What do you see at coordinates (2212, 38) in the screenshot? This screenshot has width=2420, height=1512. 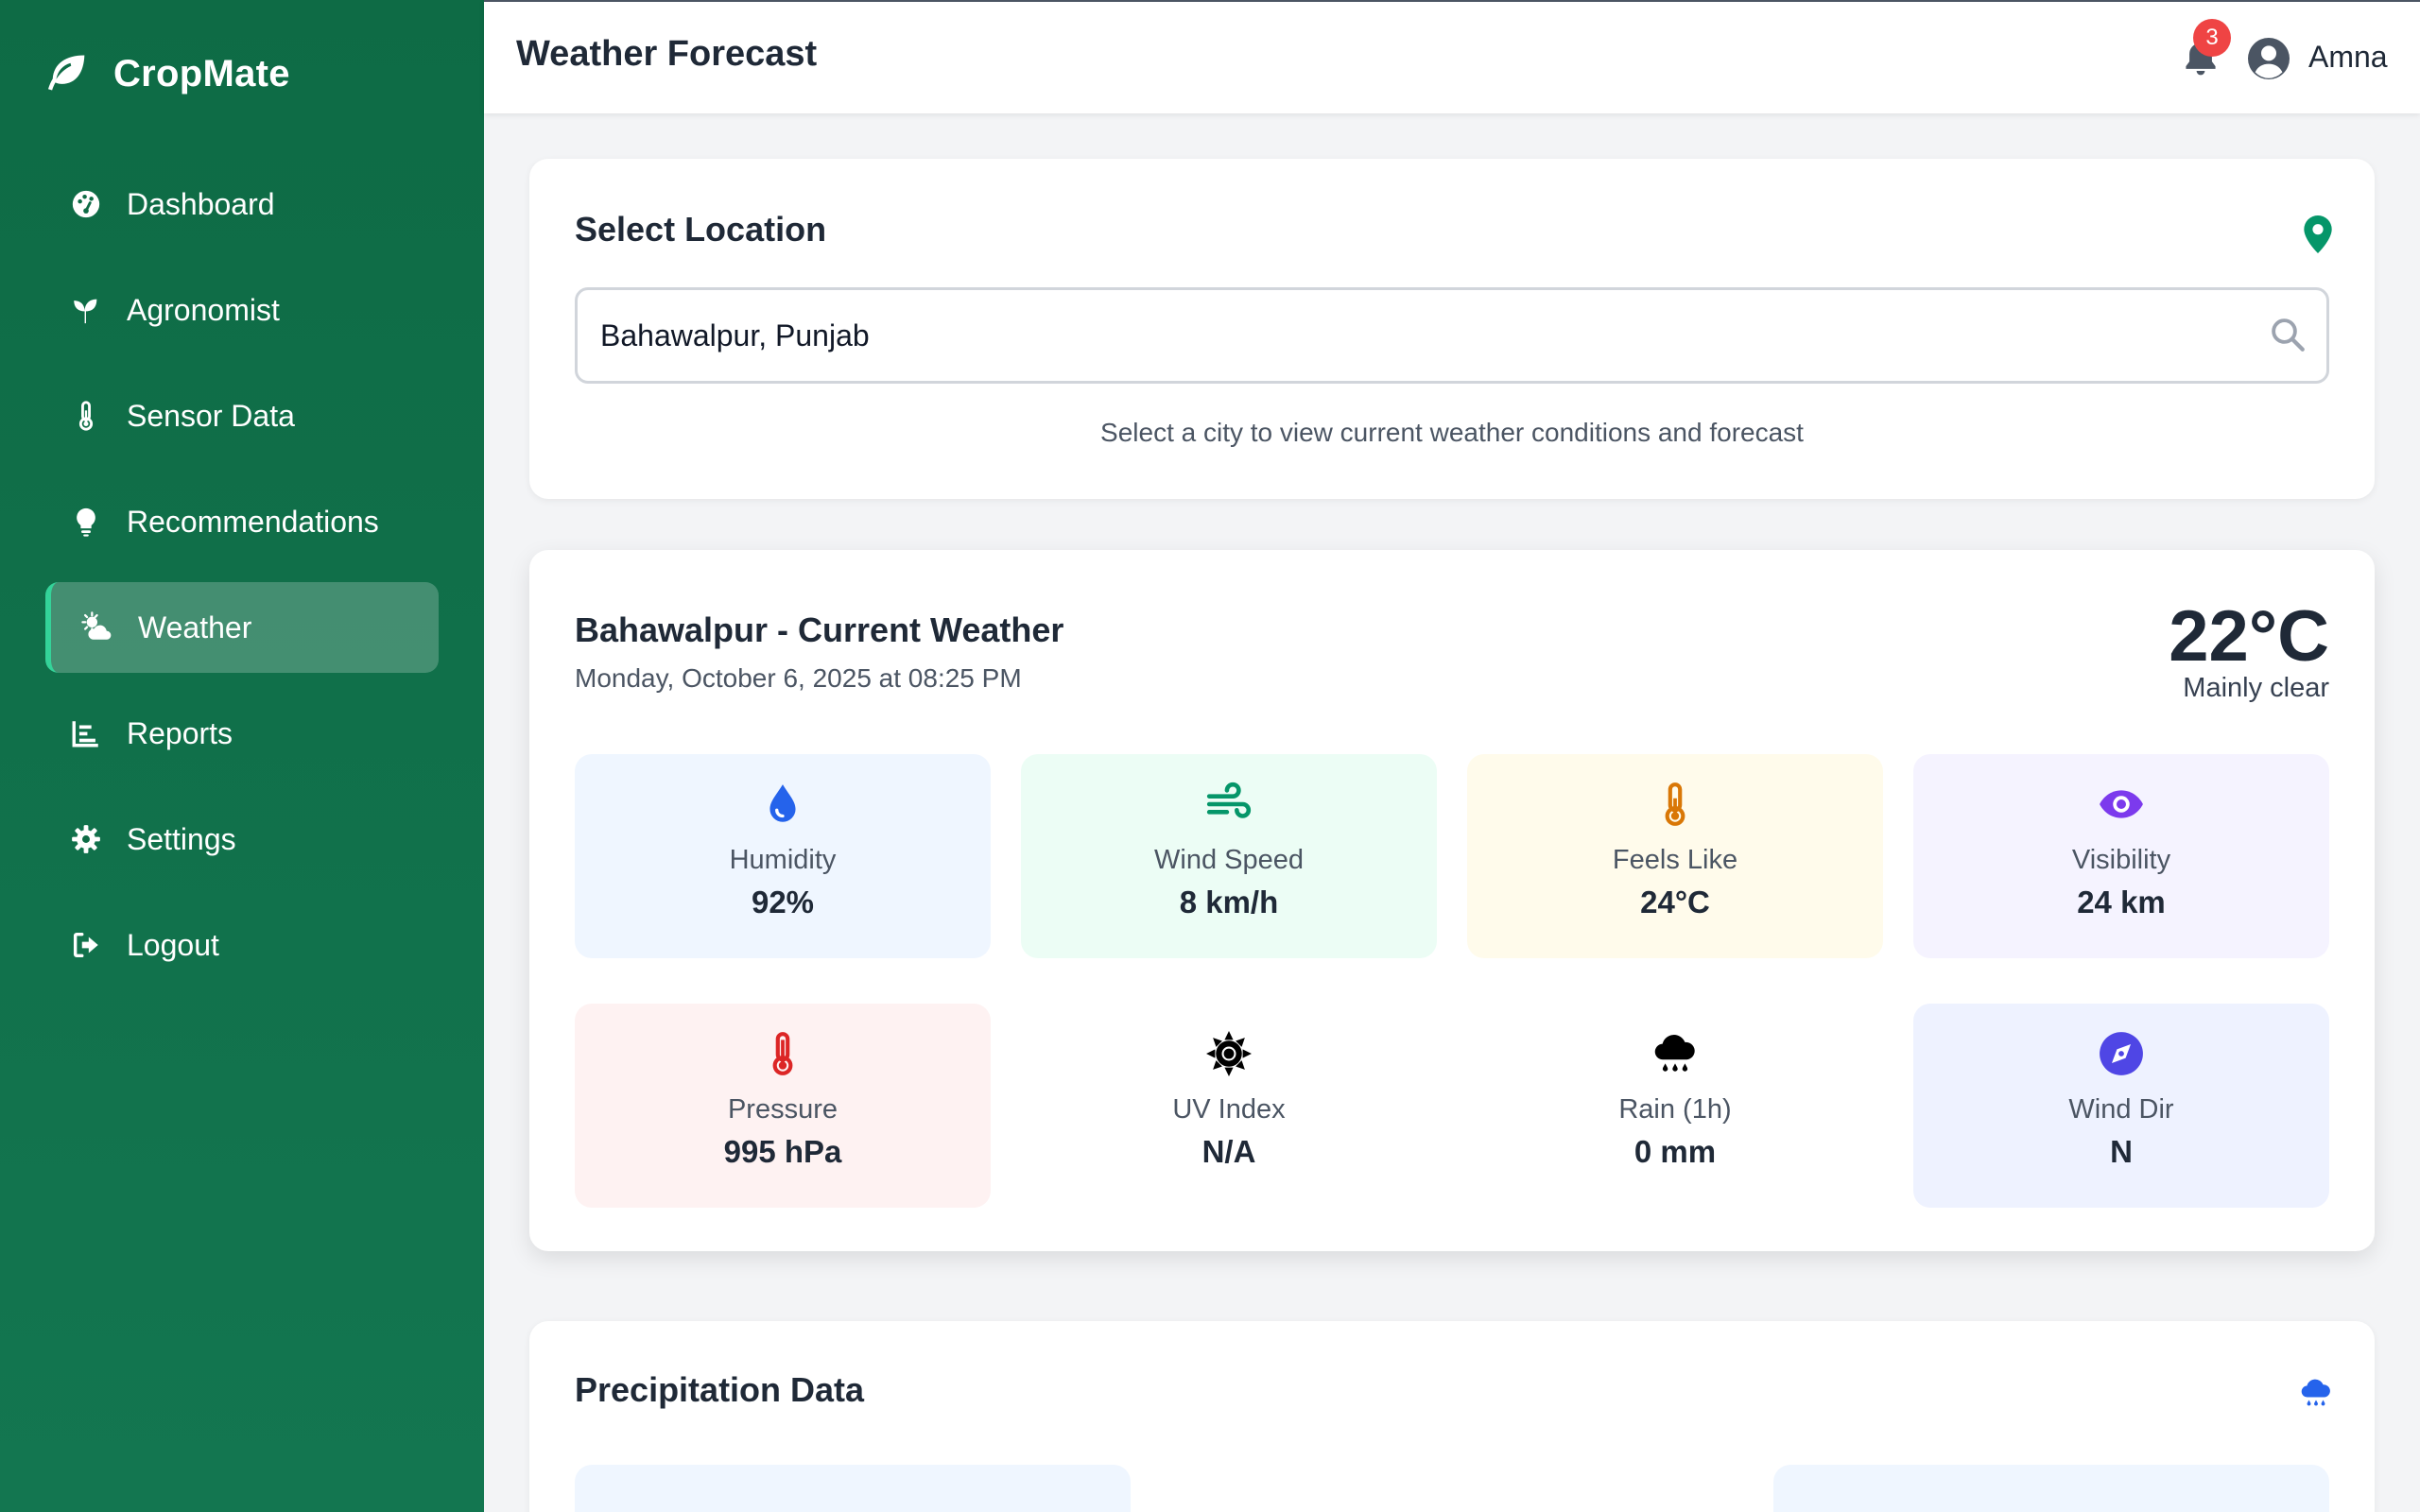 I see `notification-badge: 3` at bounding box center [2212, 38].